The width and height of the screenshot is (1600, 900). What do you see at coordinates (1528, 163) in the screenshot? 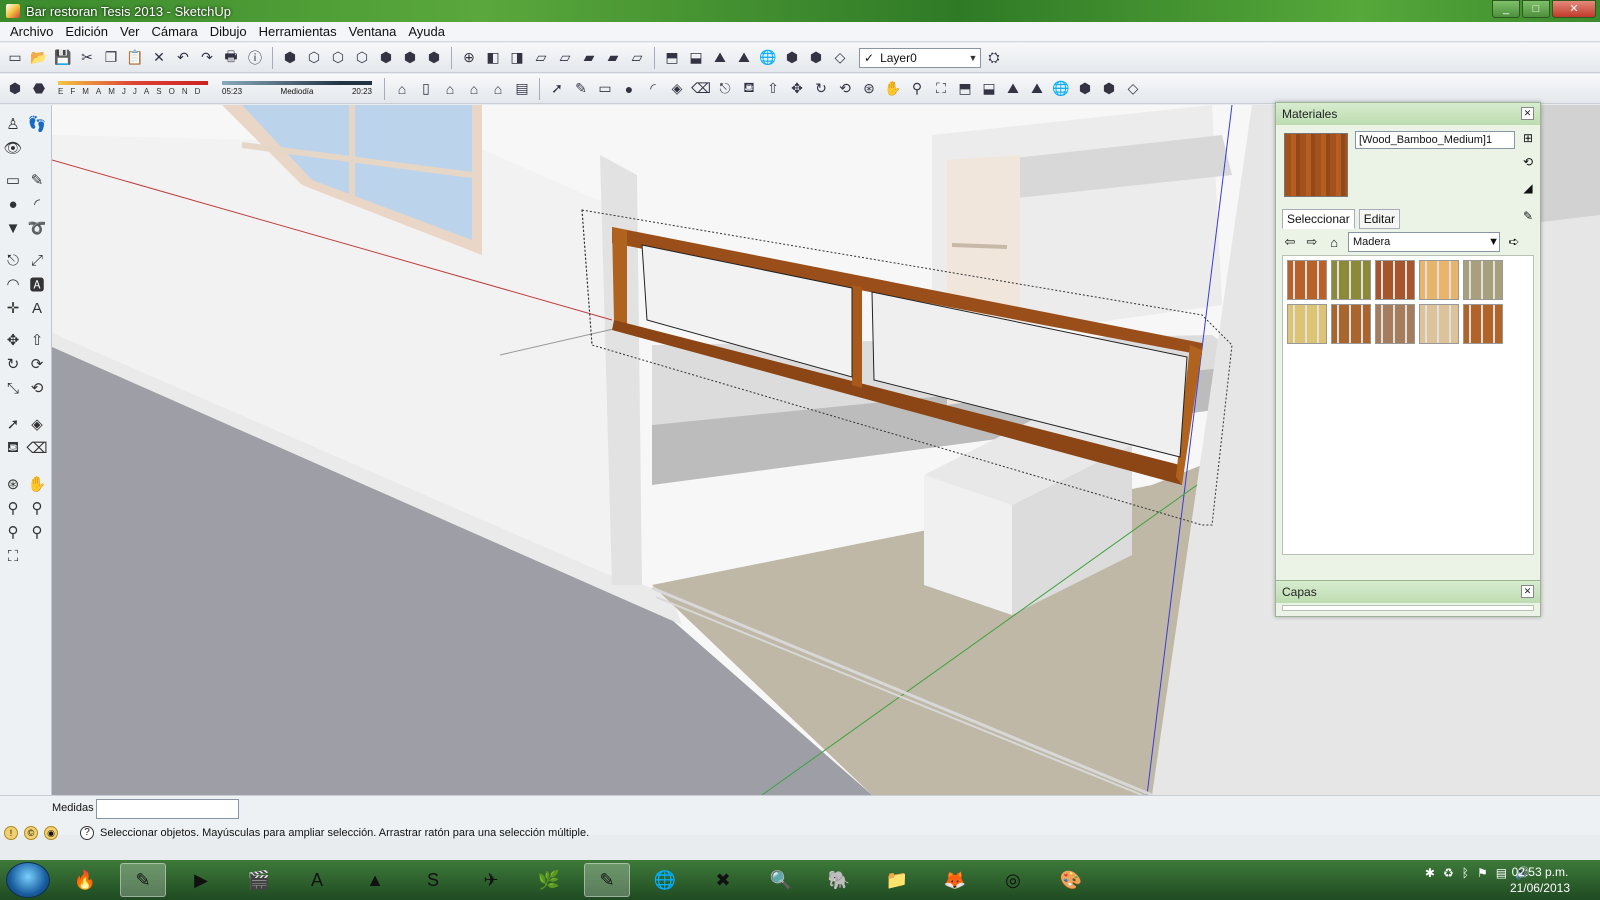
I see `reset-color-icon: ⟲` at bounding box center [1528, 163].